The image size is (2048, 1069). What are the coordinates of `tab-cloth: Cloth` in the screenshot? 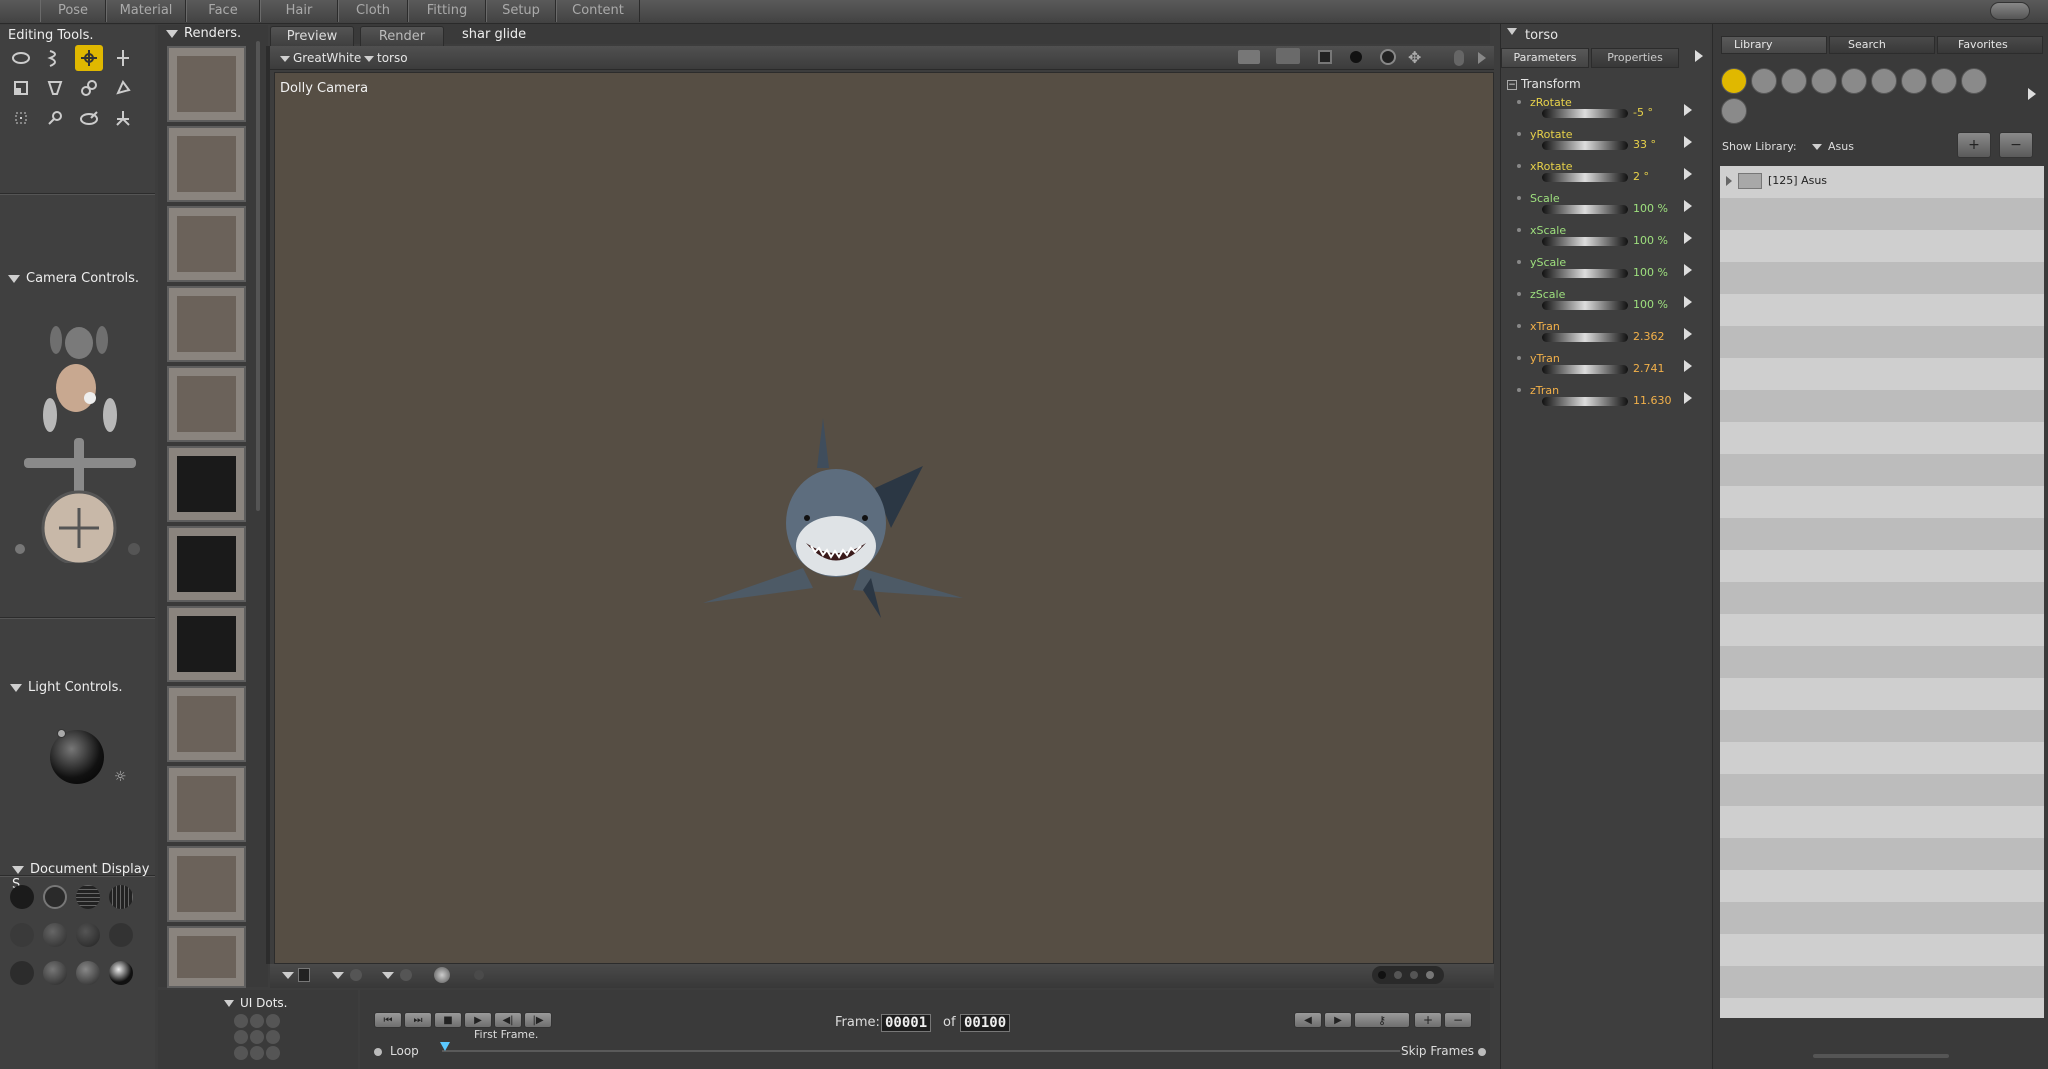 It's located at (373, 11).